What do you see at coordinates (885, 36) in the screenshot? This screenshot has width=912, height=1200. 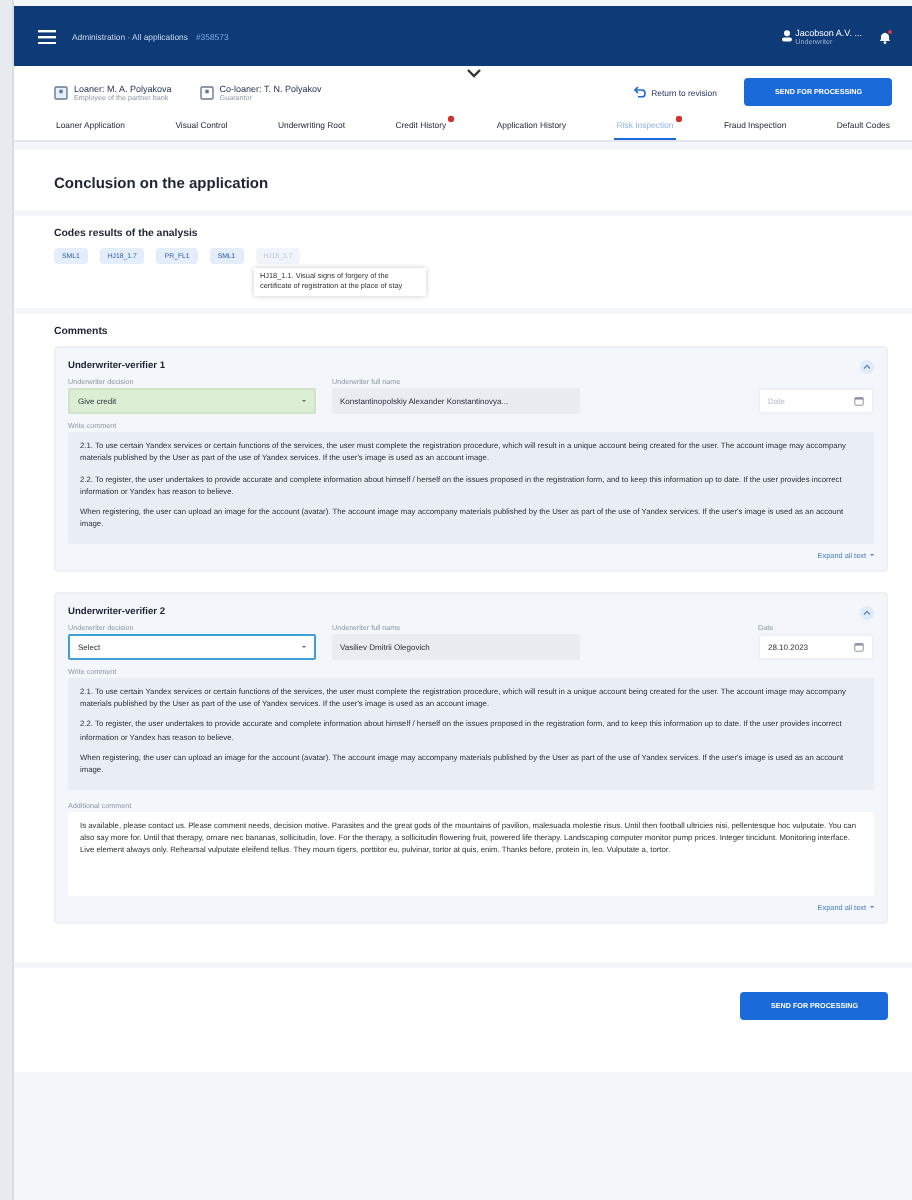 I see `bell-icon` at bounding box center [885, 36].